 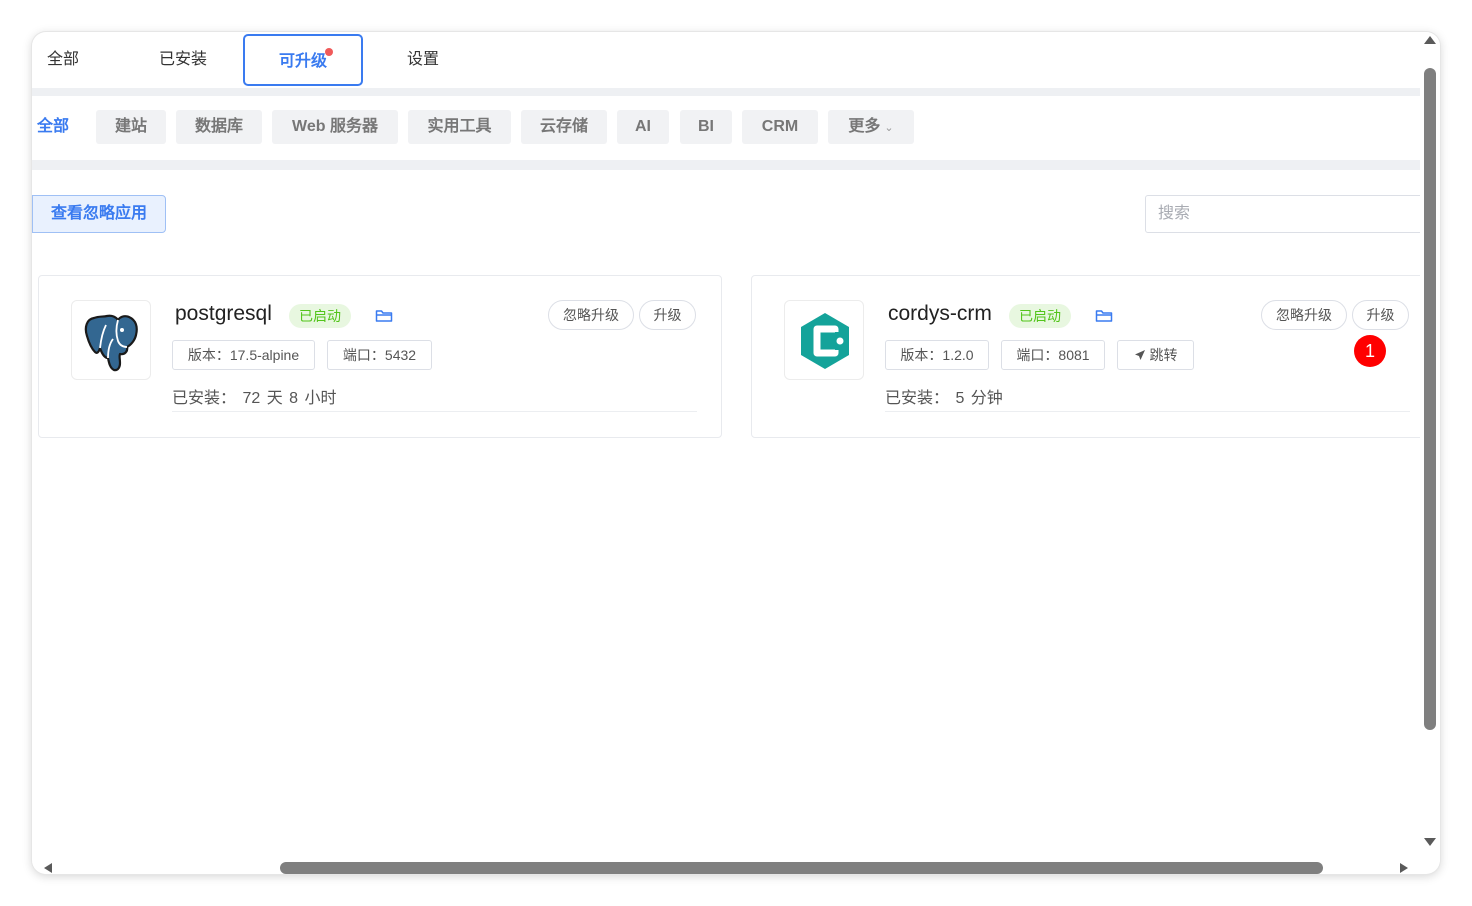 I want to click on cordys-crm-icon, so click(x=825, y=341).